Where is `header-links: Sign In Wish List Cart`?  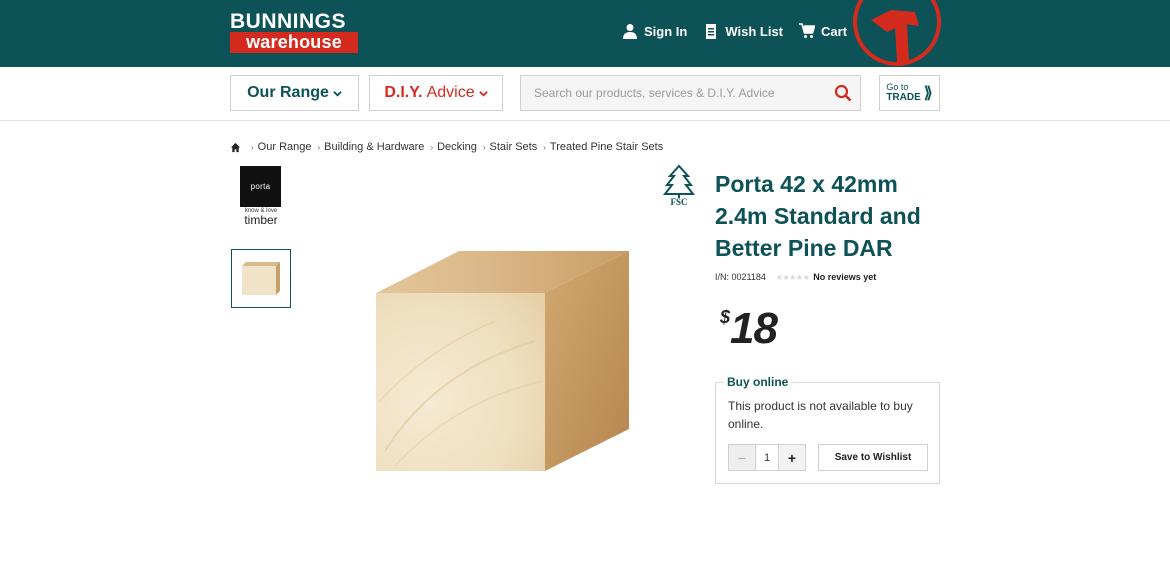 header-links: Sign In Wish List Cart is located at coordinates (734, 31).